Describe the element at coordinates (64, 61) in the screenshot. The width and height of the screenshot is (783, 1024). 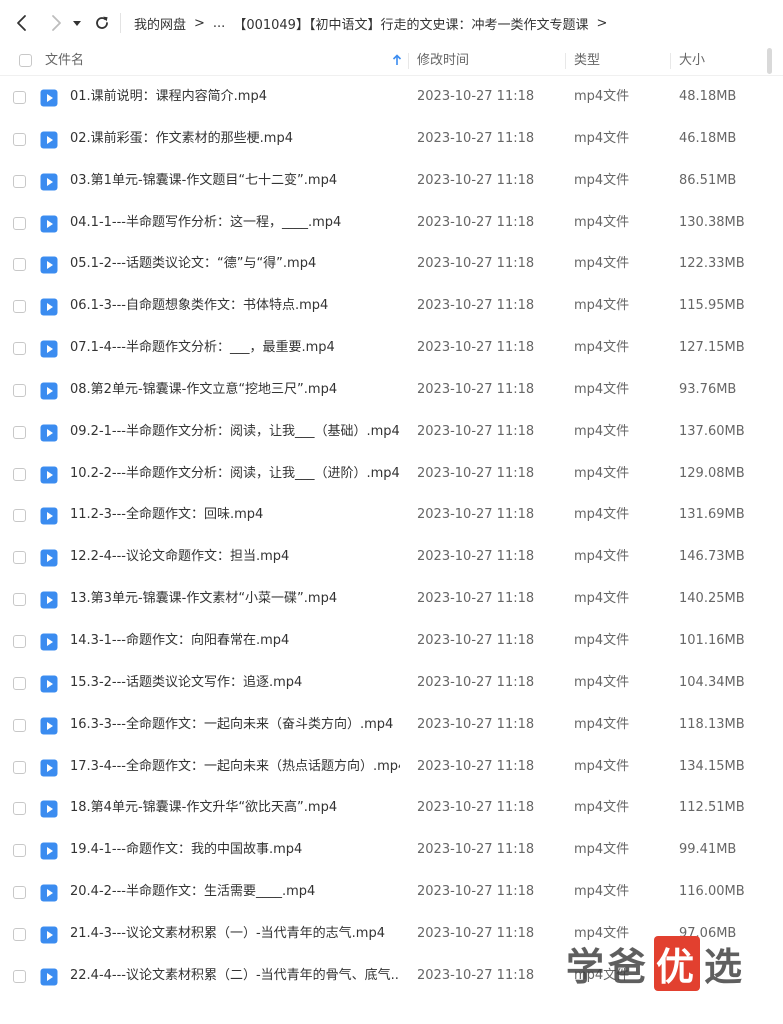
I see `column-header-name: 文件名` at that location.